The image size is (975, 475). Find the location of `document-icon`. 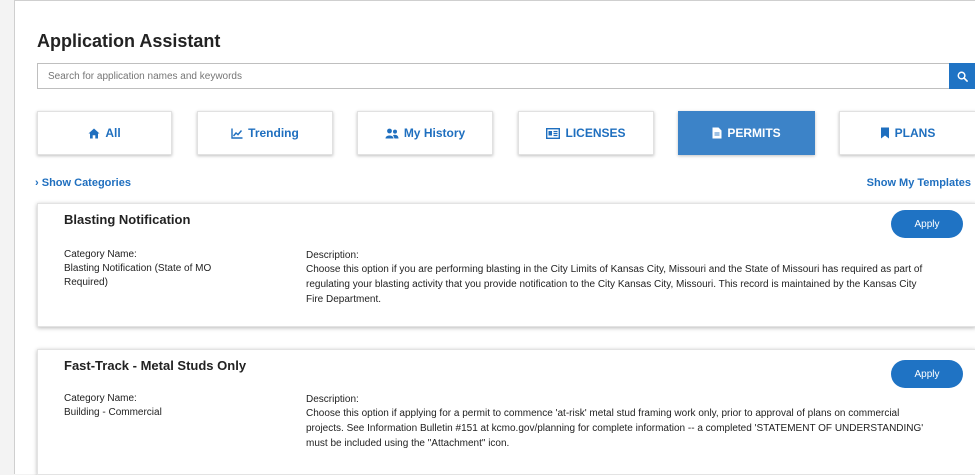

document-icon is located at coordinates (717, 133).